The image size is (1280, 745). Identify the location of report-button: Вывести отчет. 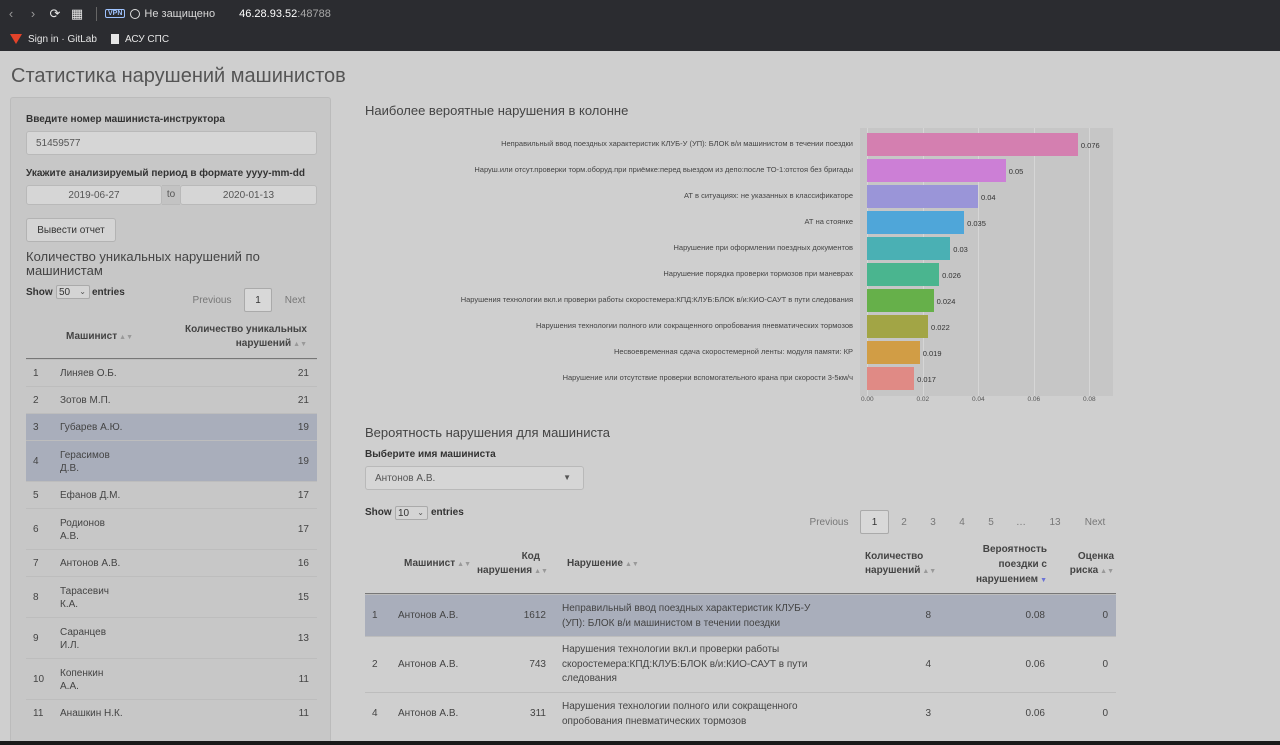
(71, 230).